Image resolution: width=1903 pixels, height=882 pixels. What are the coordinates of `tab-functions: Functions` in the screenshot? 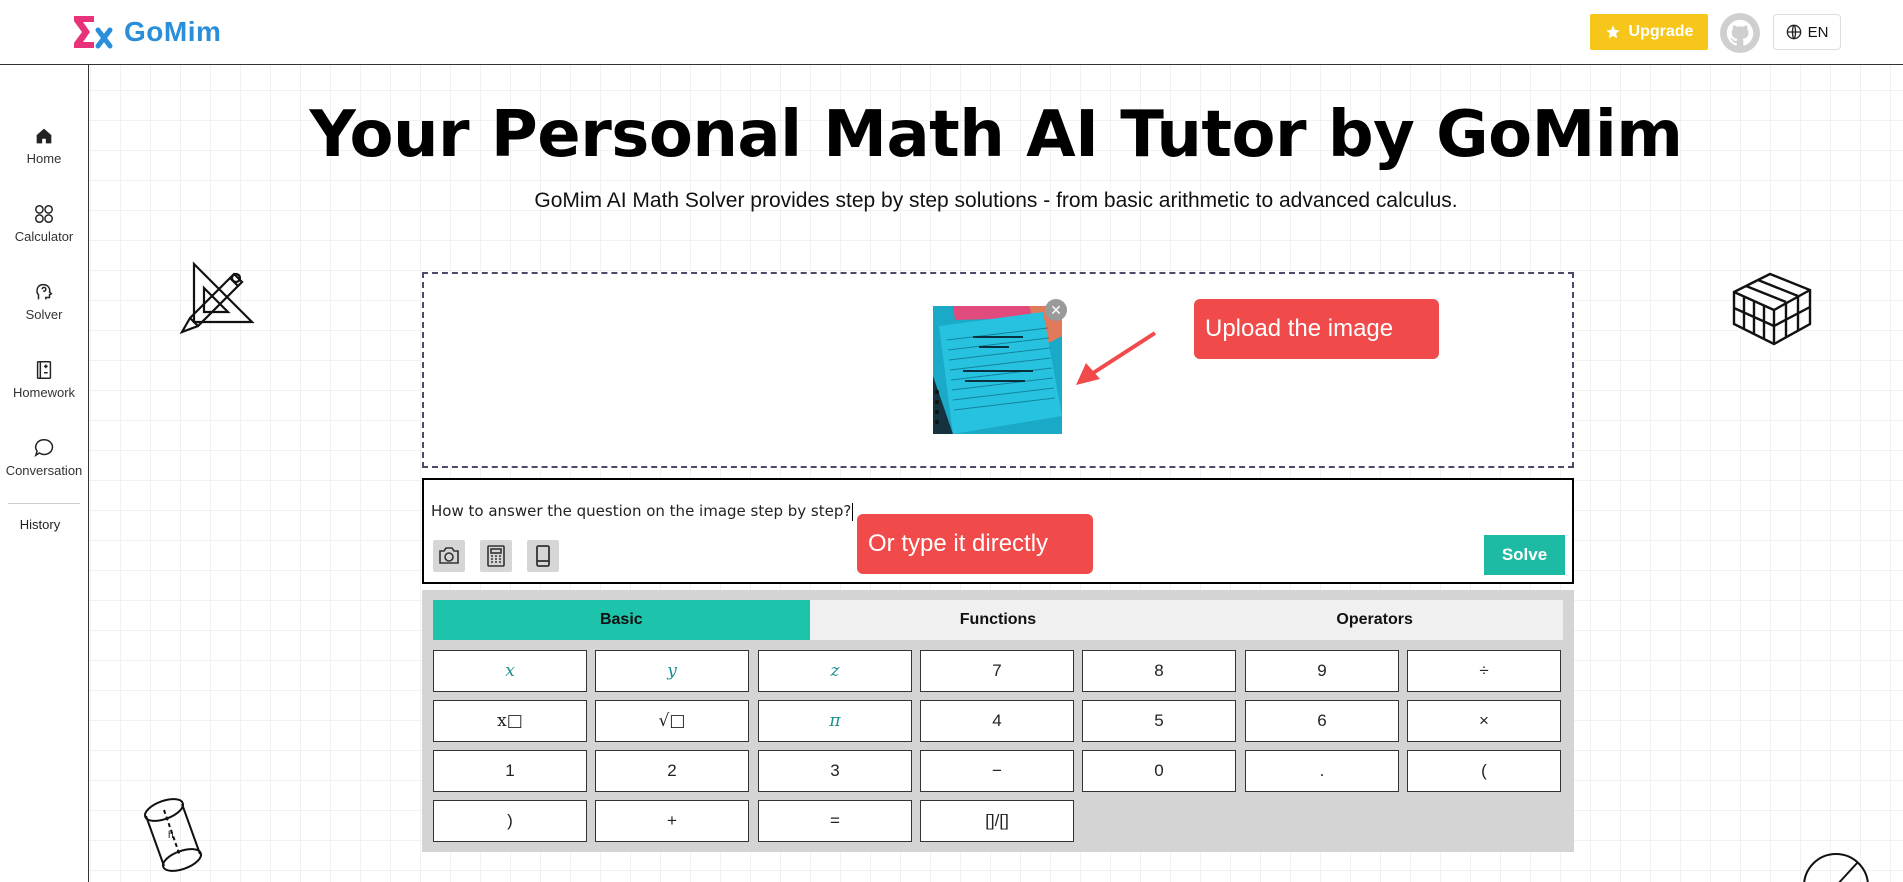 It's located at (998, 620).